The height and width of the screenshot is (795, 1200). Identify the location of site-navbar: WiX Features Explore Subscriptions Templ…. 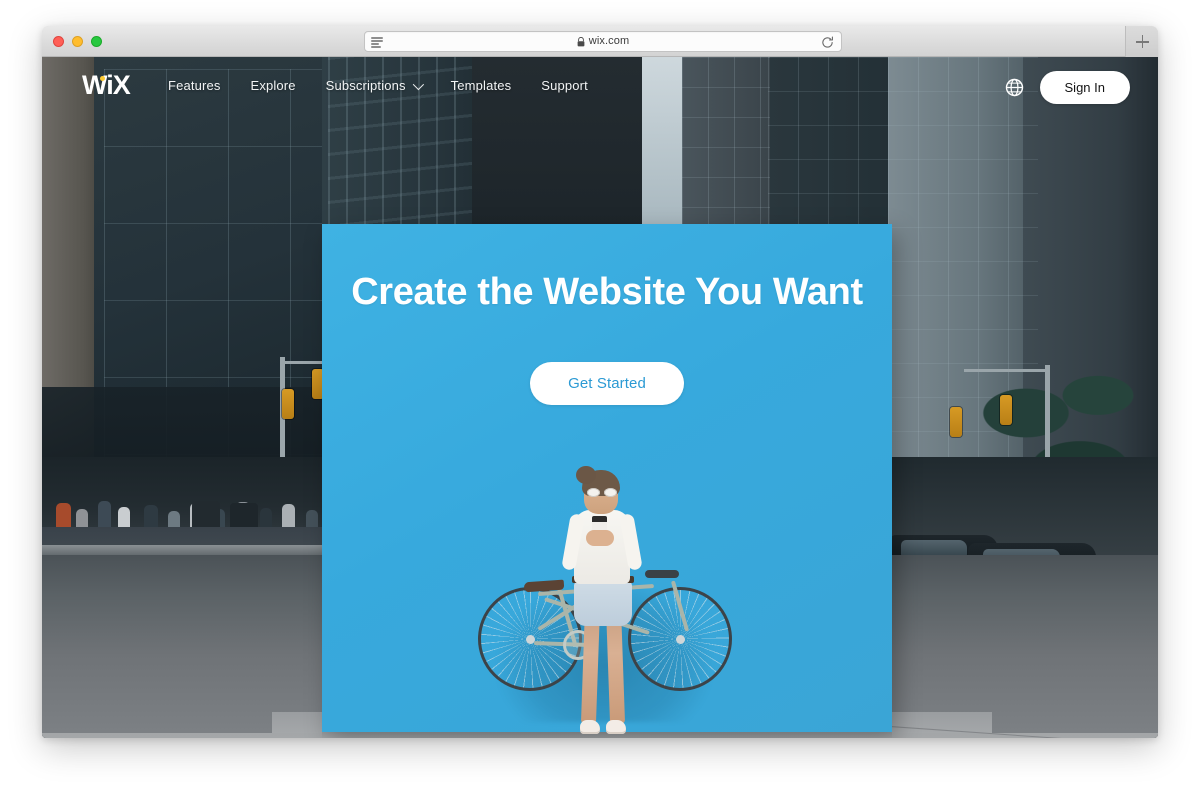
(600, 88).